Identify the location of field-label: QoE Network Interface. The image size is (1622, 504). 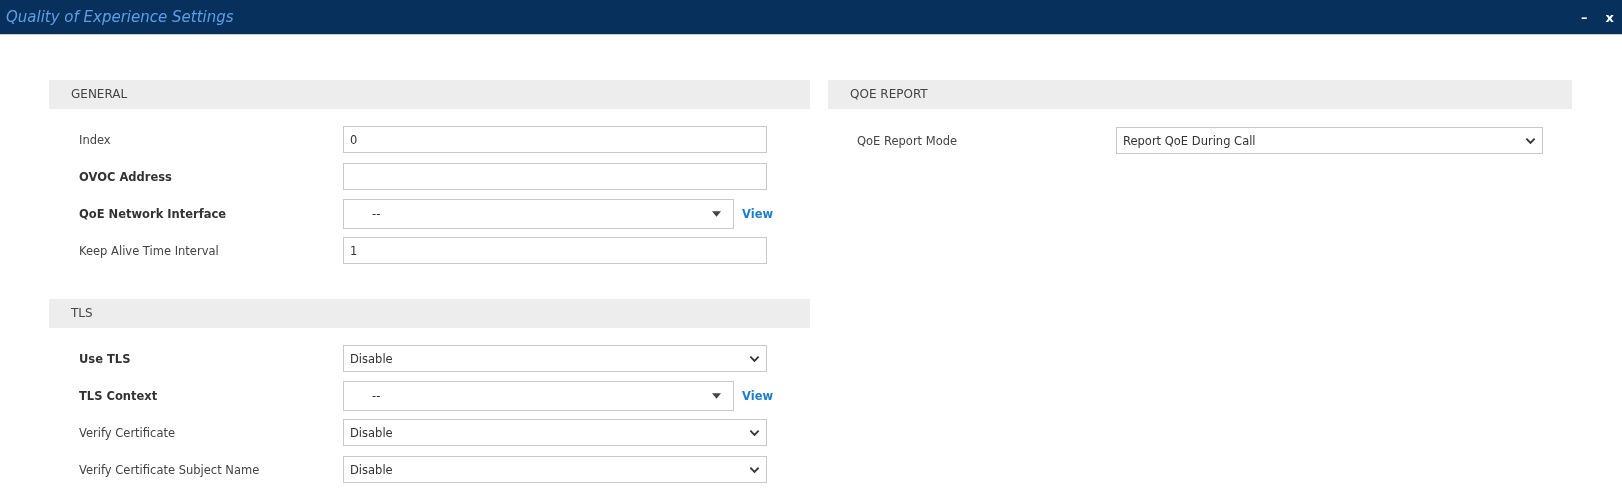
(153, 213).